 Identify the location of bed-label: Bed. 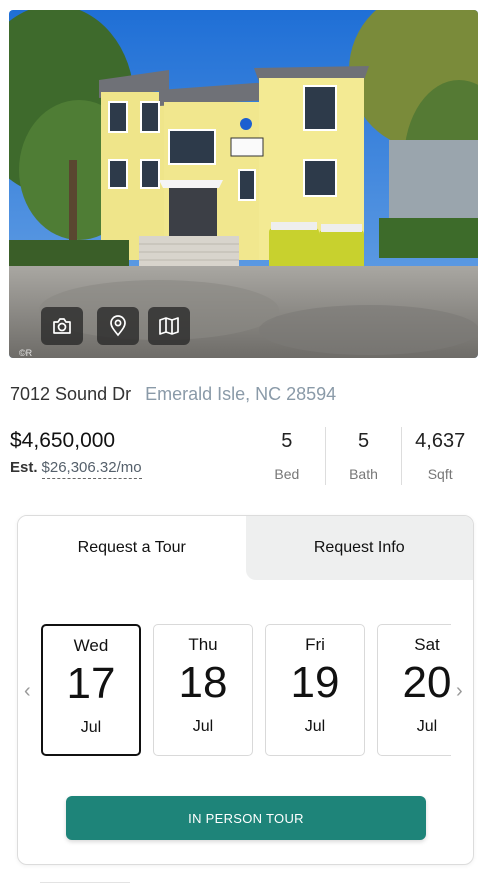
(287, 474).